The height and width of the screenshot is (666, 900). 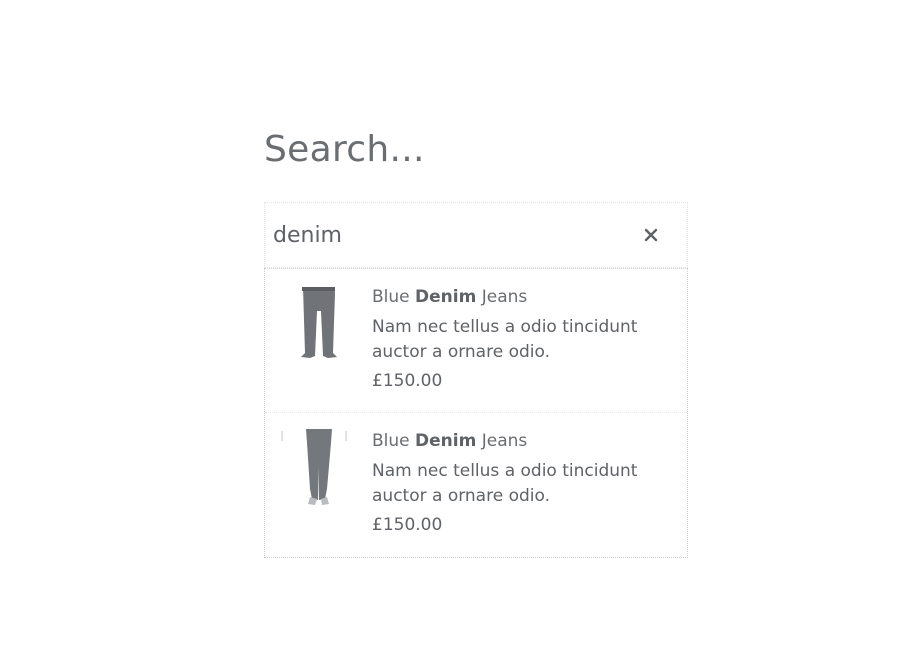 I want to click on clear-search-button, so click(x=651, y=235).